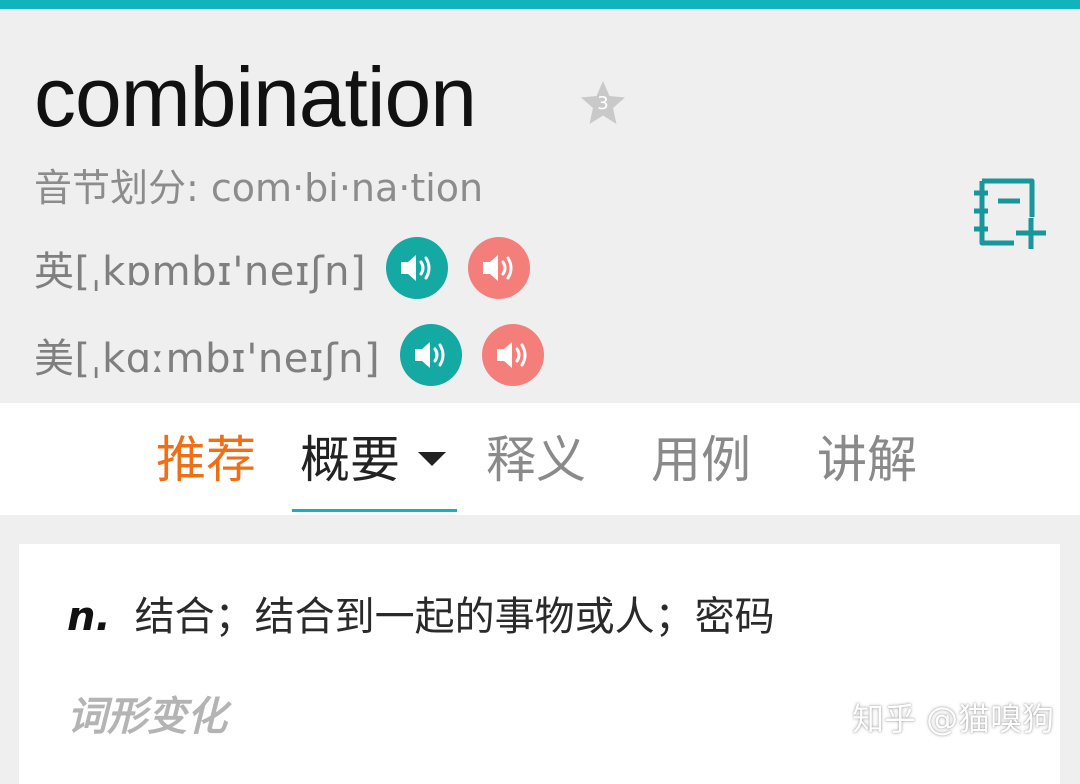 The image size is (1080, 784). What do you see at coordinates (116, 188) in the screenshot?
I see `syllable-label: 音节划分:` at bounding box center [116, 188].